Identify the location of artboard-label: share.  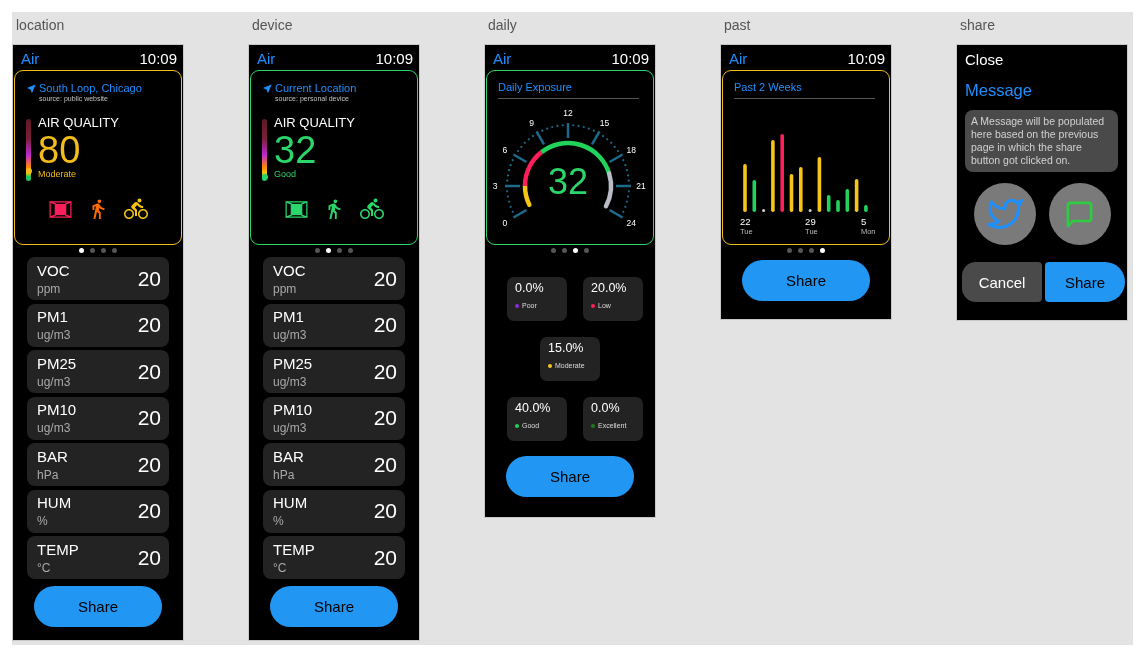
(978, 25).